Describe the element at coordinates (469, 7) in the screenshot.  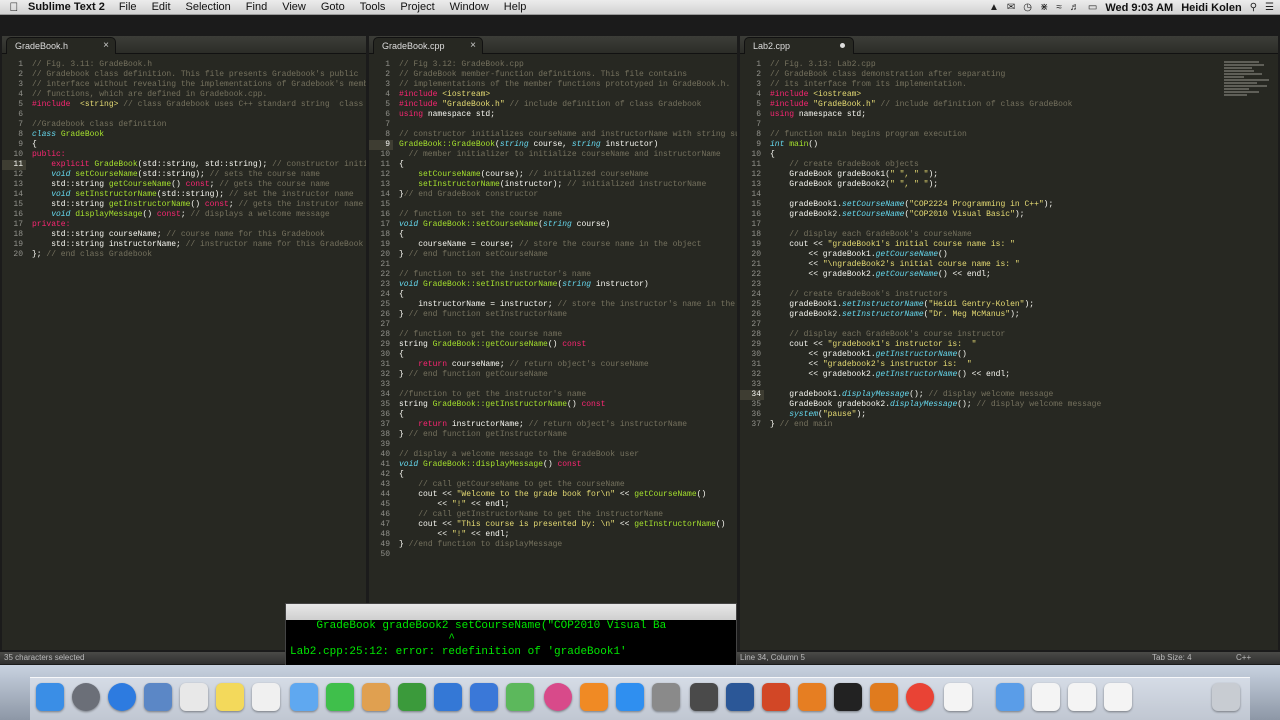
I see `menu-window: Window` at that location.